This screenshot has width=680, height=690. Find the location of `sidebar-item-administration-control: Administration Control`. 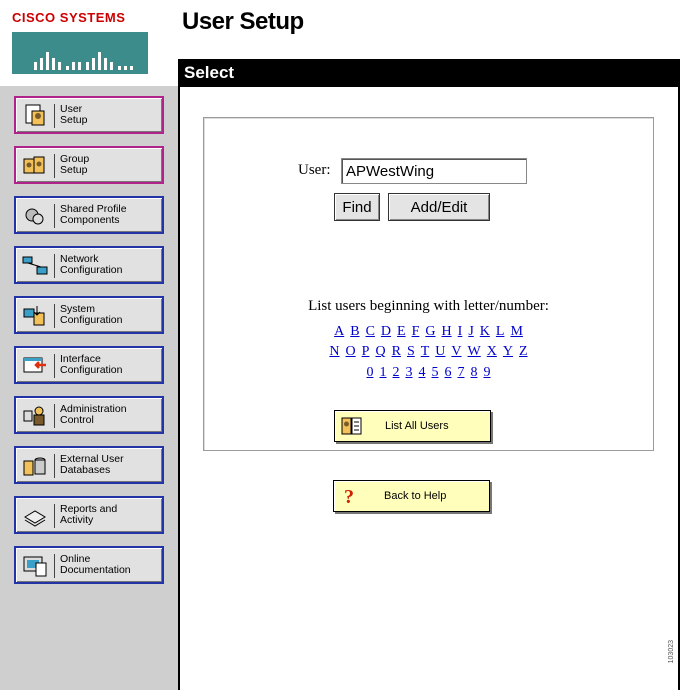

sidebar-item-administration-control: Administration Control is located at coordinates (89, 415).